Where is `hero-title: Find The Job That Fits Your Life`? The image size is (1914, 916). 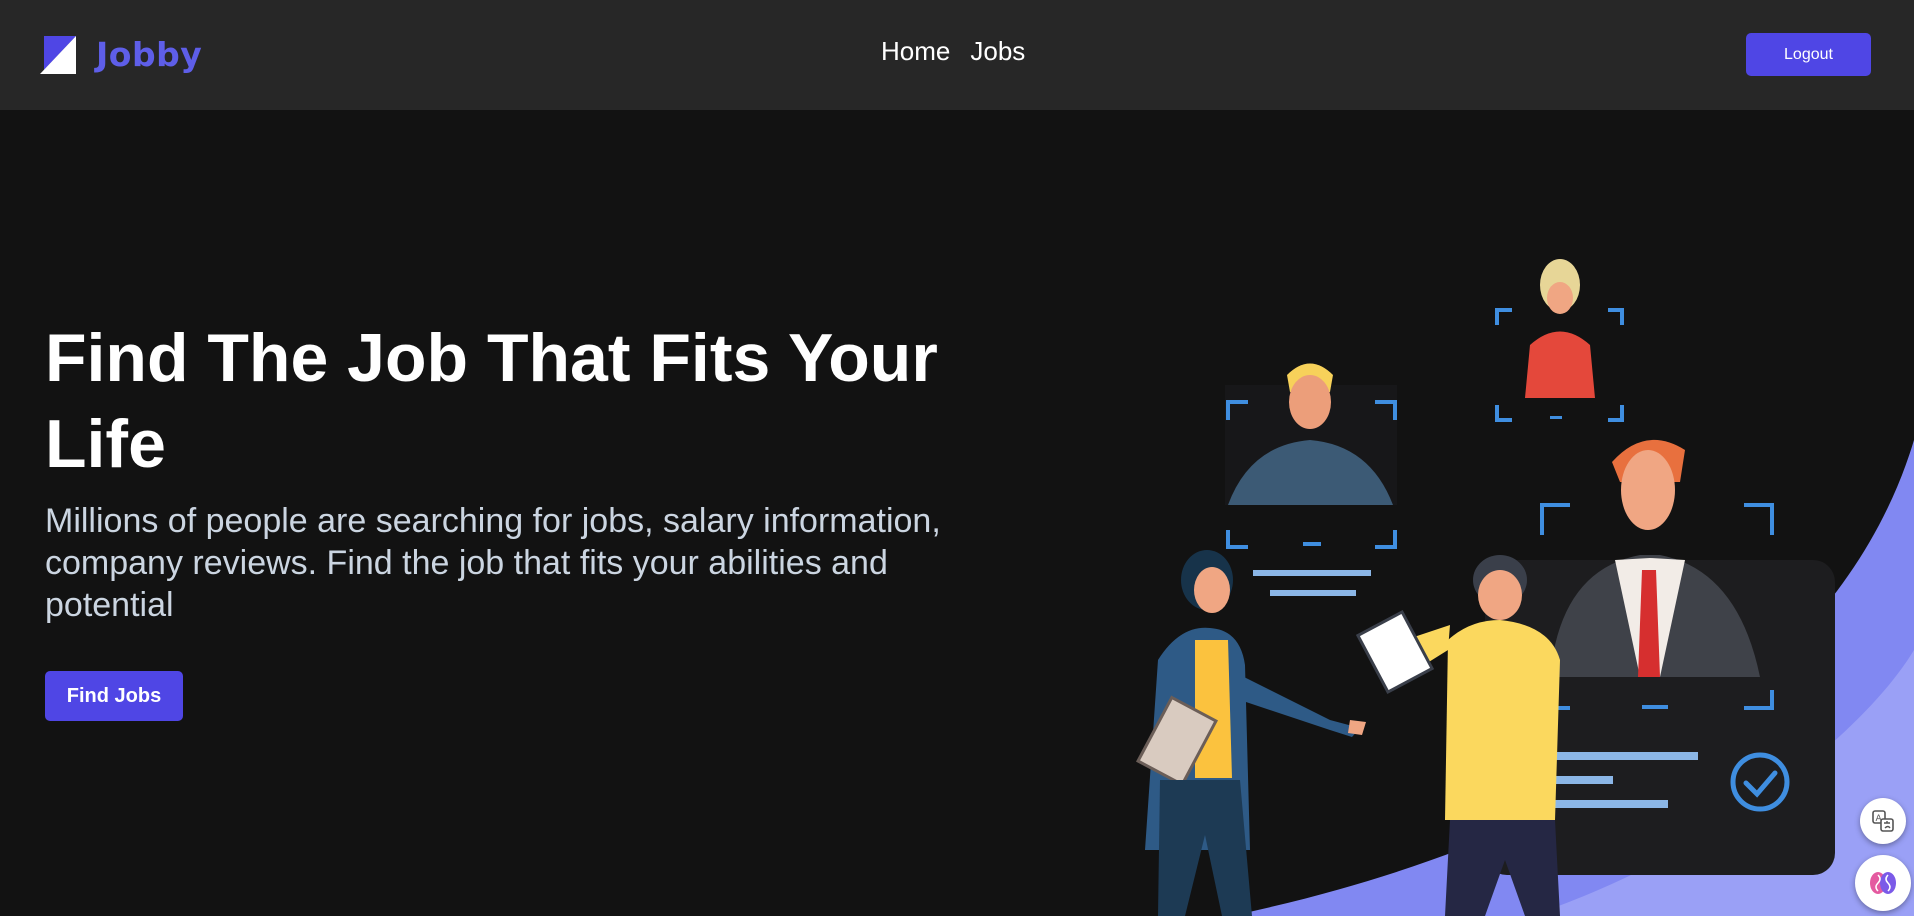
hero-title: Find The Job That Fits Your Life is located at coordinates (491, 401).